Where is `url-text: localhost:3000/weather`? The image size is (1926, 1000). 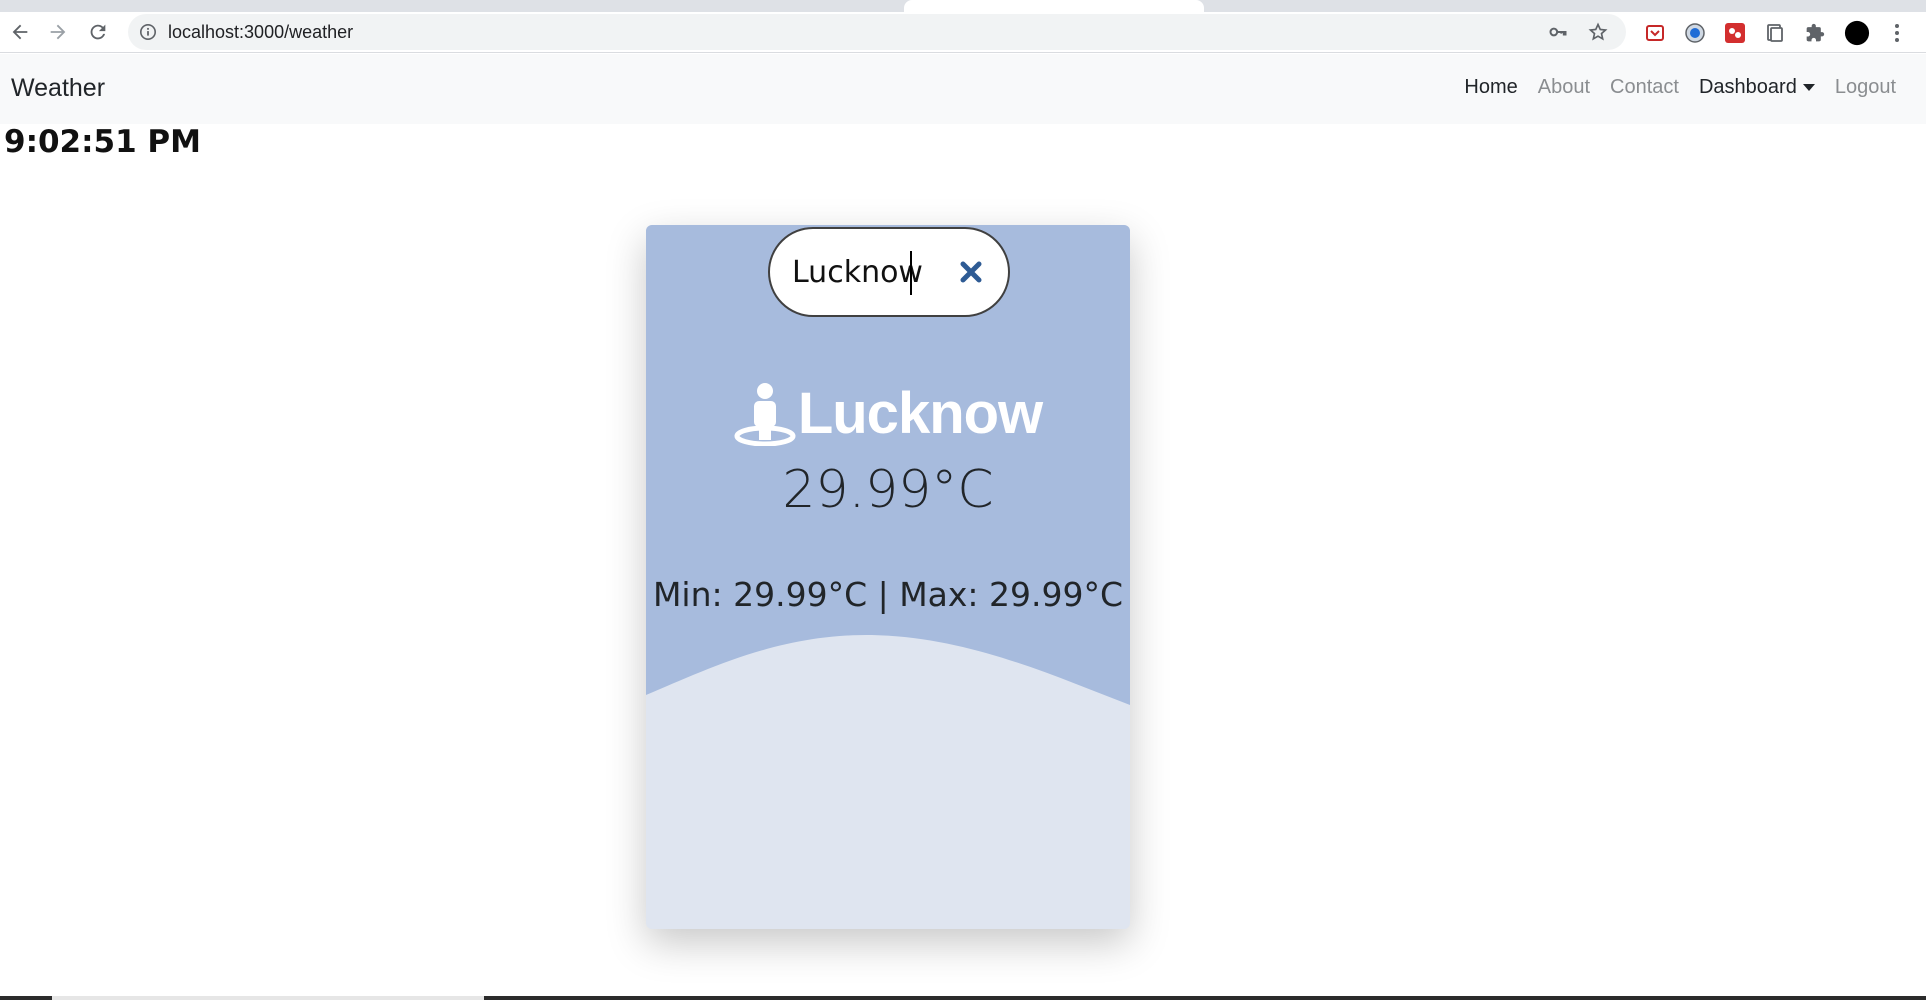 url-text: localhost:3000/weather is located at coordinates (261, 31).